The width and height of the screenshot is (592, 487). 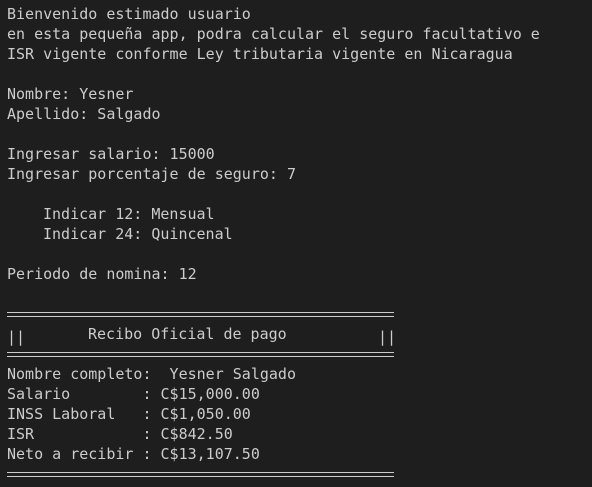 What do you see at coordinates (200, 474) in the screenshot?
I see `receipt-bottom-border` at bounding box center [200, 474].